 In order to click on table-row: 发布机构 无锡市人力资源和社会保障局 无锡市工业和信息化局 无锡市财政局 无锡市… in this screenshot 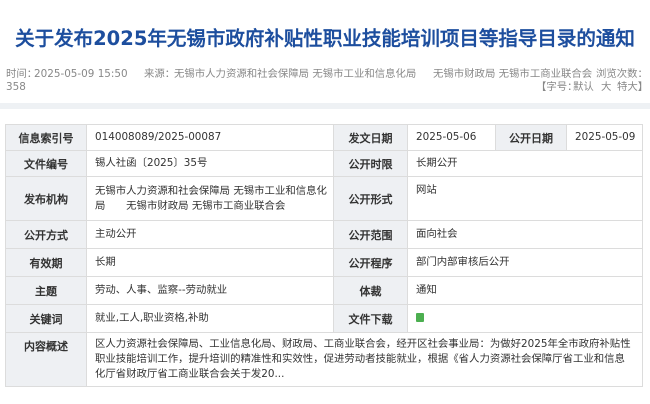, I will do `click(324, 198)`.